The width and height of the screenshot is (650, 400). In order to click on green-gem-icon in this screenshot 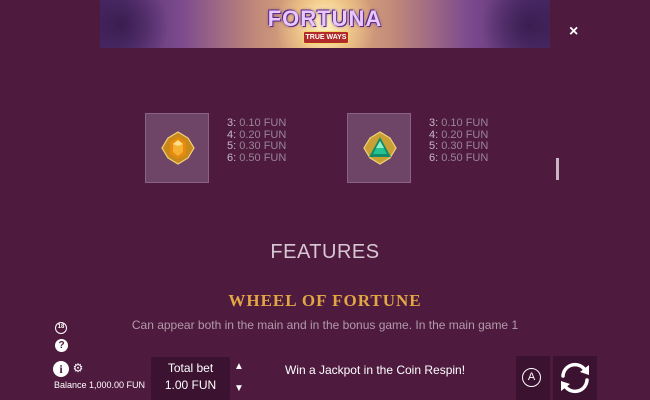, I will do `click(380, 148)`.